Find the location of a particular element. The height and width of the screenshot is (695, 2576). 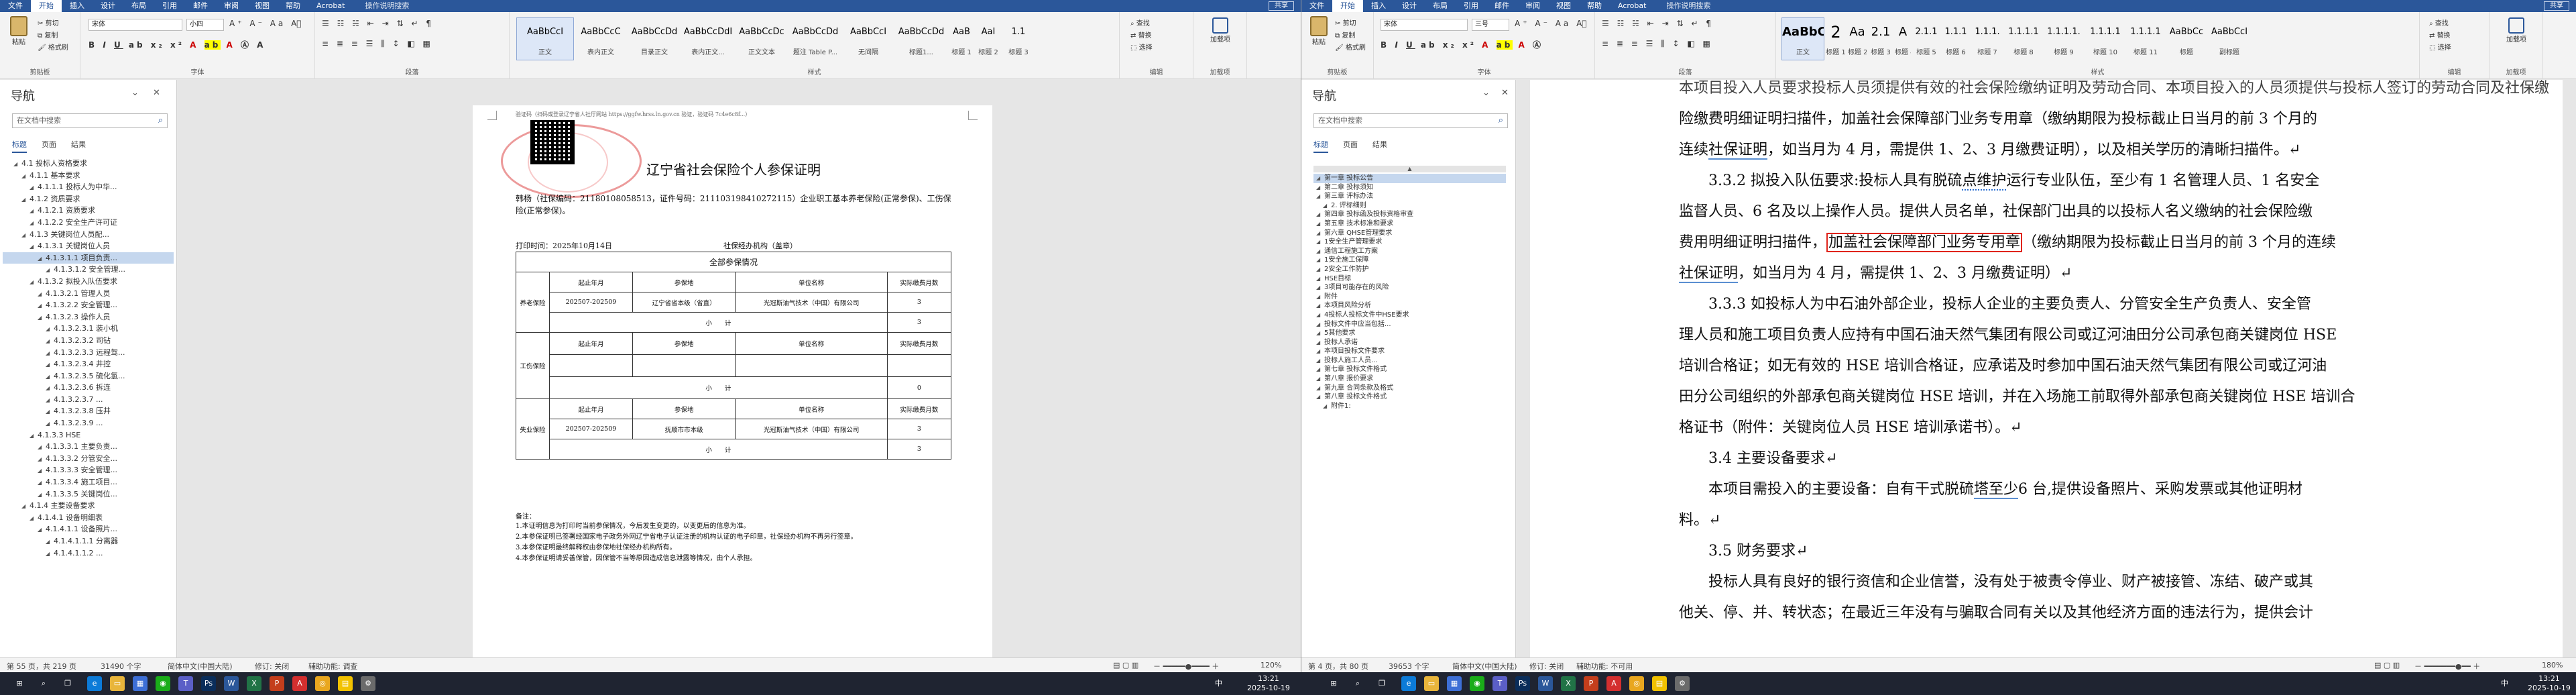

nav-heading-item: ◢ 3项目可能存在的风险 is located at coordinates (1409, 287).